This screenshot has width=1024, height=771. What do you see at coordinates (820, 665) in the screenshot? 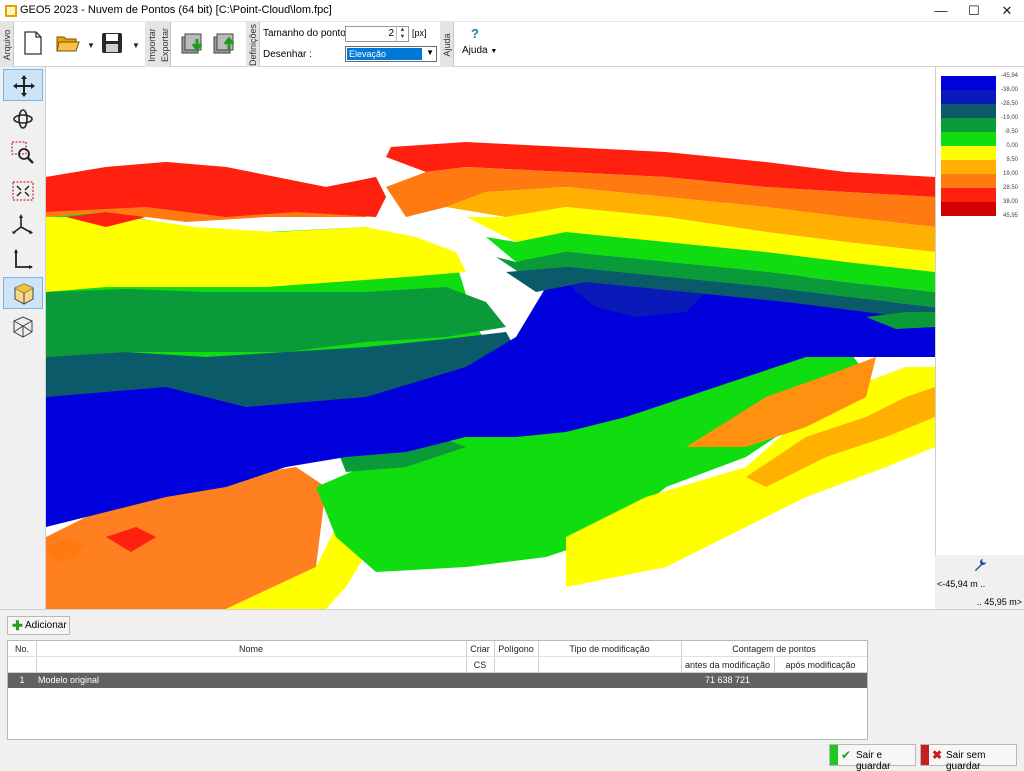
I see `col-after: após modificação` at bounding box center [820, 665].